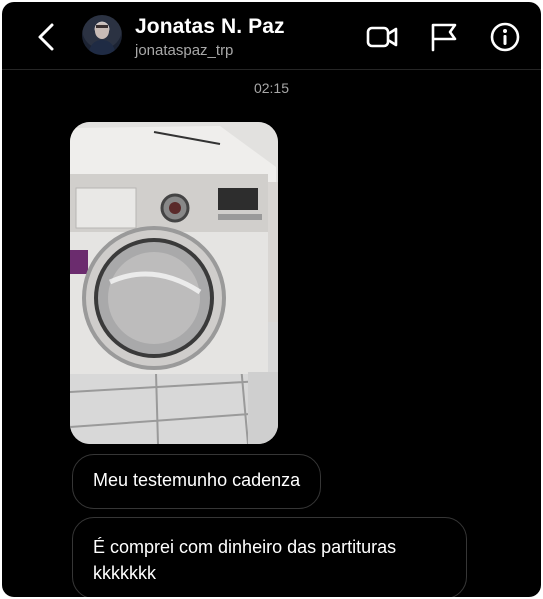  I want to click on video-call-icon, so click(382, 37).